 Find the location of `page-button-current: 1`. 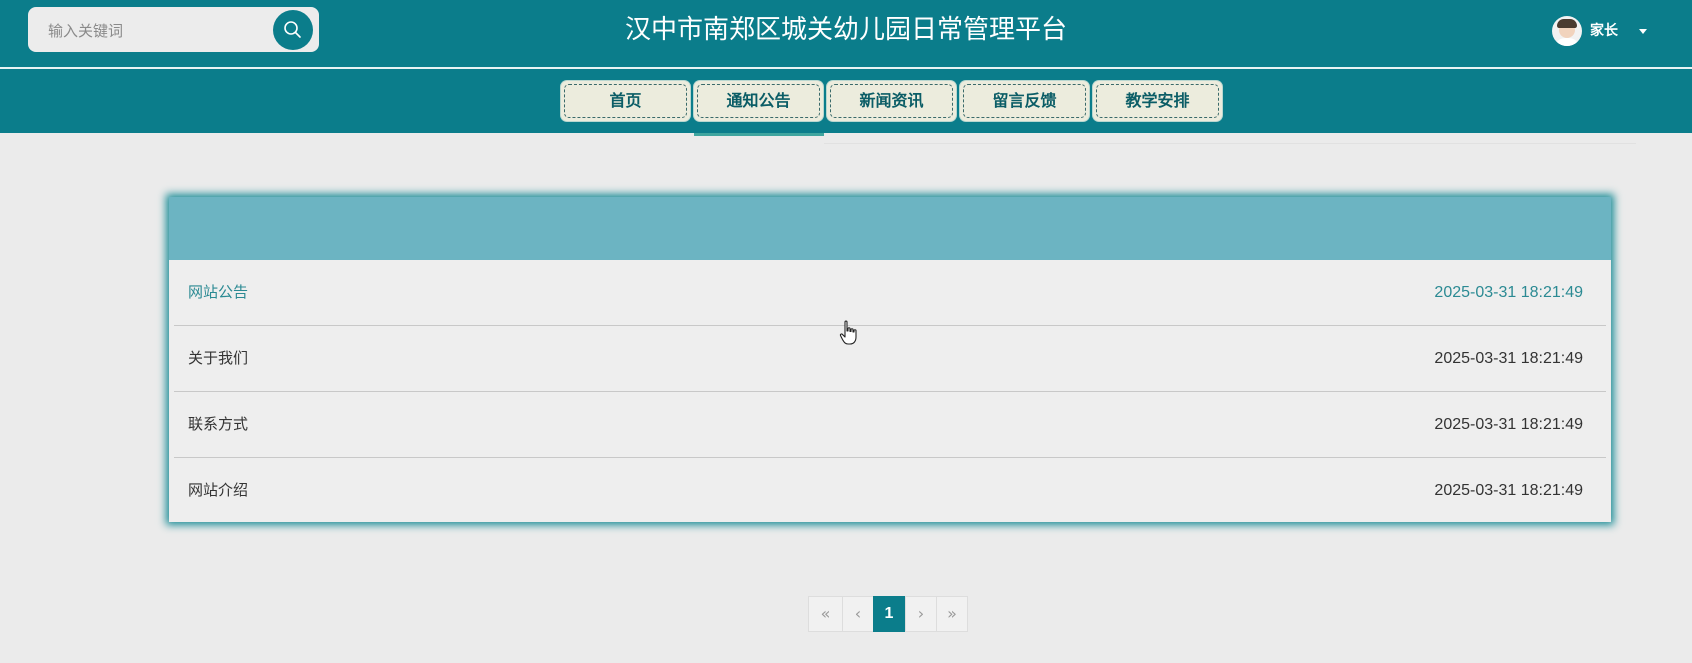

page-button-current: 1 is located at coordinates (889, 614).